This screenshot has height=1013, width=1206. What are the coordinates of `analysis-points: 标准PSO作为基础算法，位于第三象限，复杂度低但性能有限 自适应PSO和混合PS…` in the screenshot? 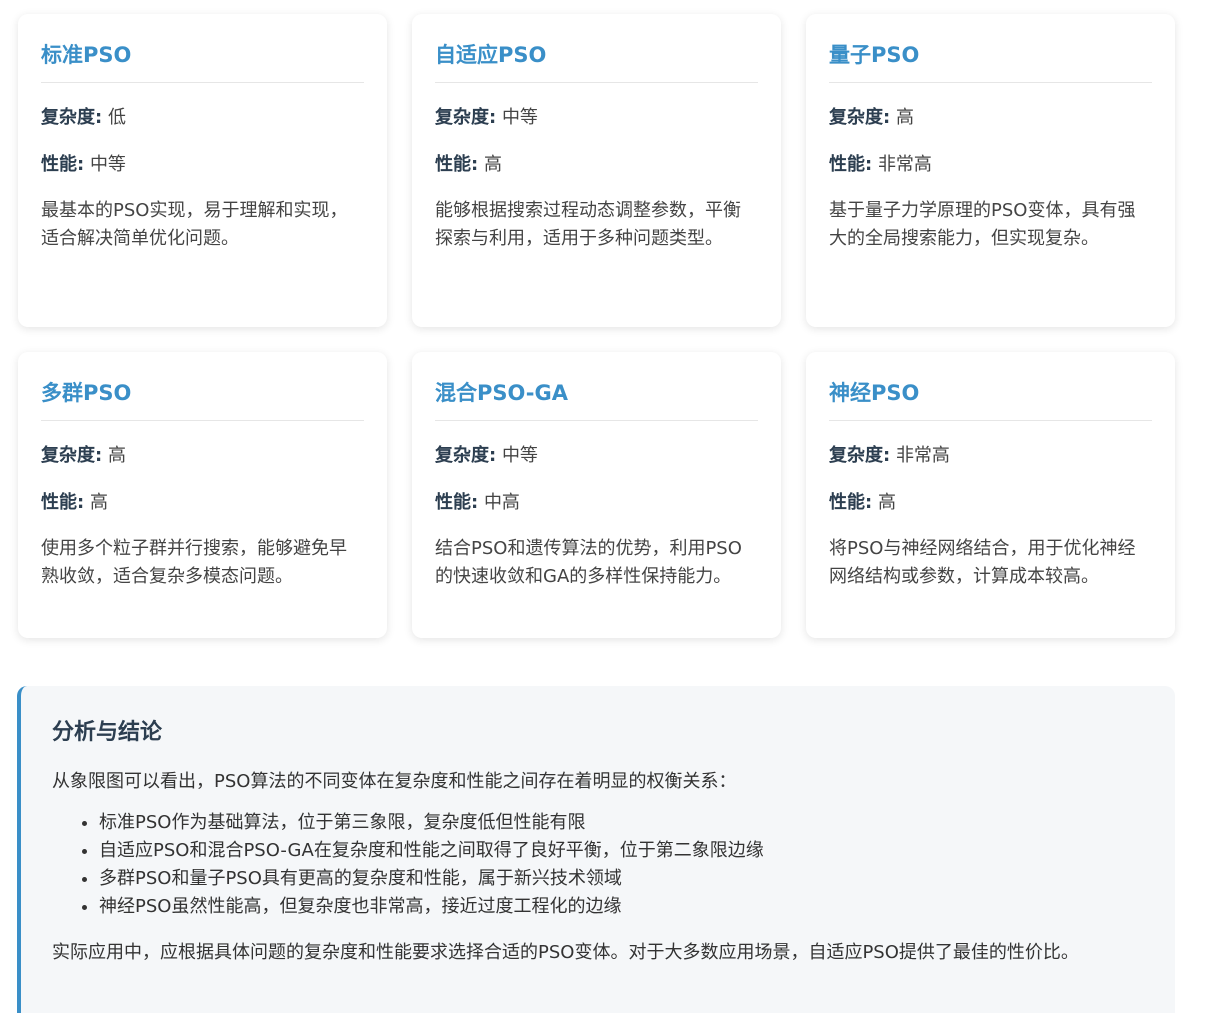 It's located at (598, 865).